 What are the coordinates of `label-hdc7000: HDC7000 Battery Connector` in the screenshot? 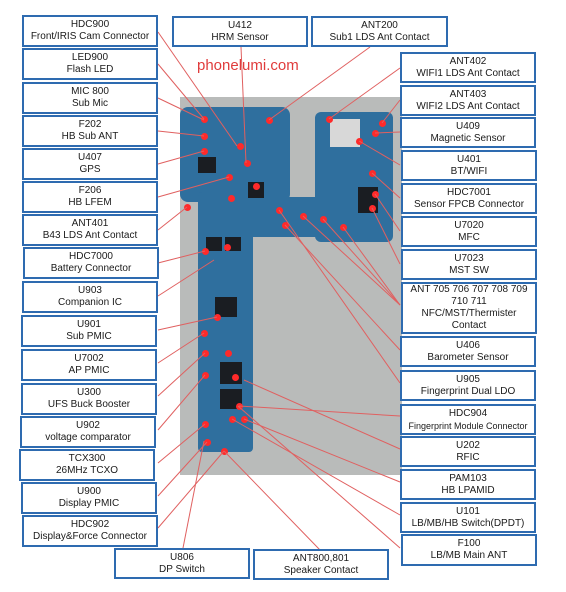 It's located at (91, 263).